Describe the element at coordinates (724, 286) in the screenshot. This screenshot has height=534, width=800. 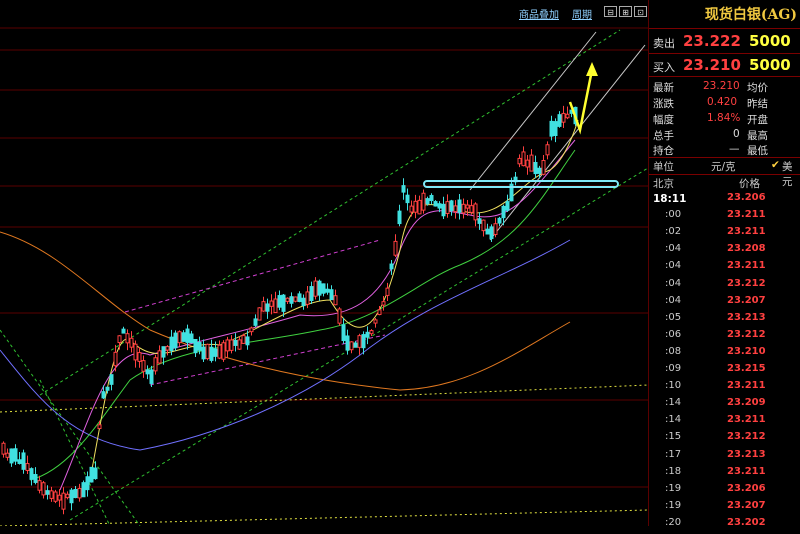
I see `tick-row: :04 23.212` at that location.